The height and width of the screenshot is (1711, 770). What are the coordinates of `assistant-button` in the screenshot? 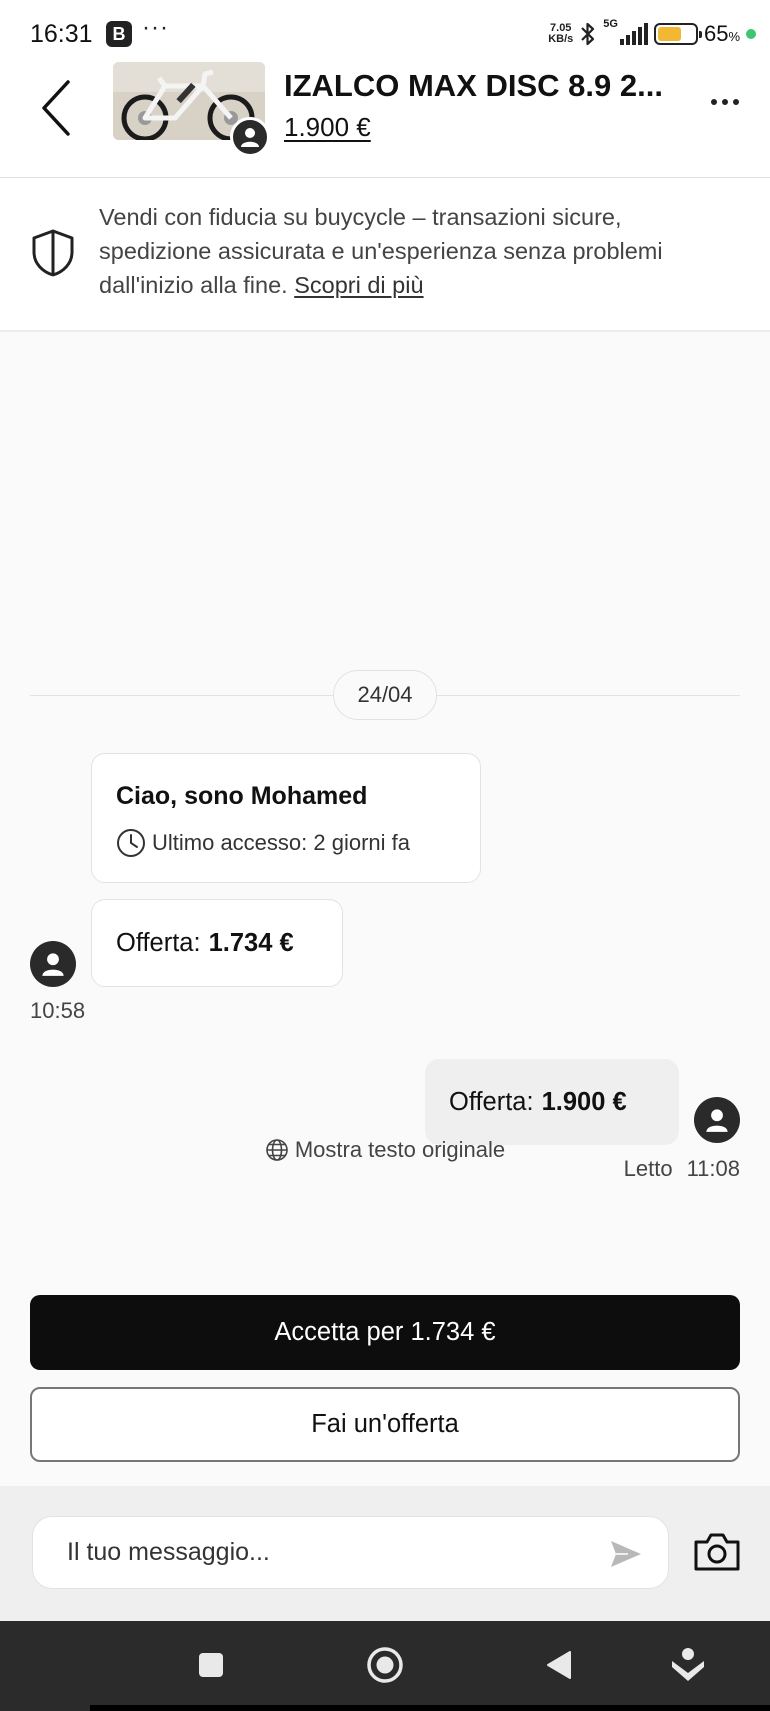 It's located at (688, 1665).